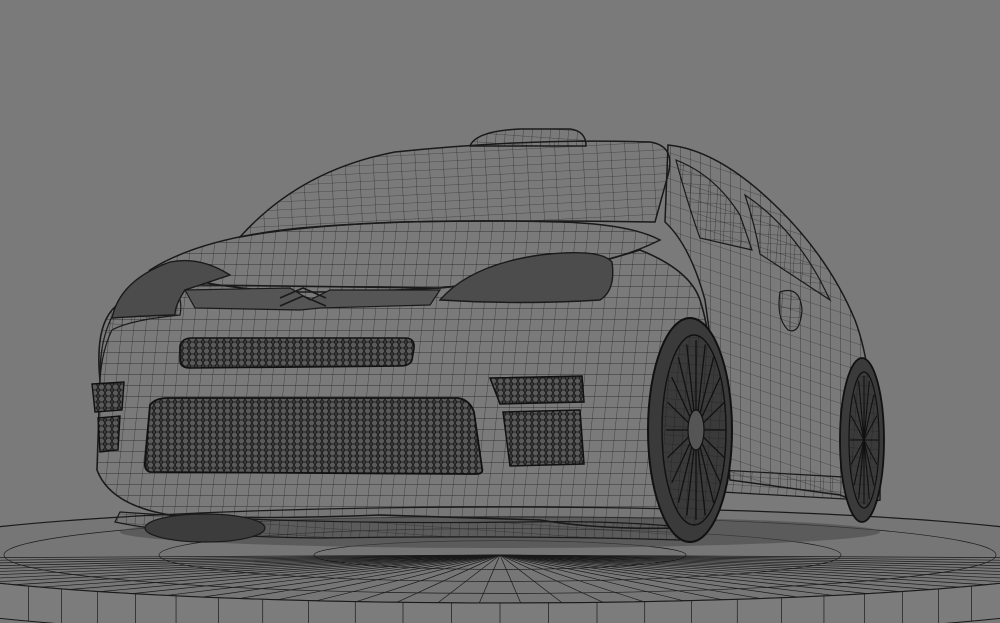  I want to click on intake-left-upper, so click(108, 397).